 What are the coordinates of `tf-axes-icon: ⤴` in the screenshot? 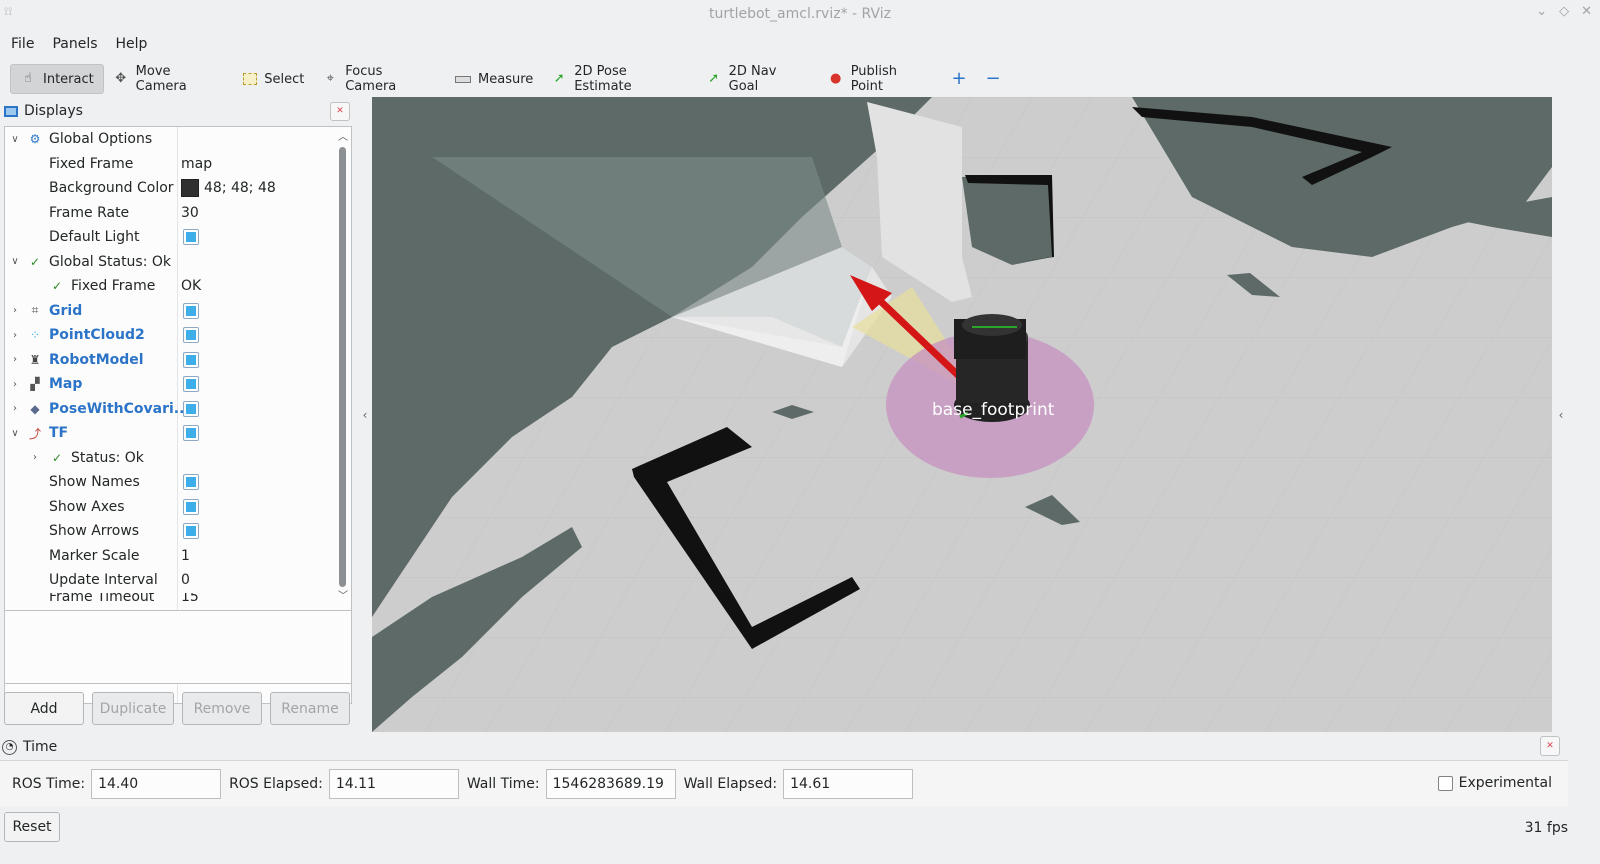 It's located at (34, 433).